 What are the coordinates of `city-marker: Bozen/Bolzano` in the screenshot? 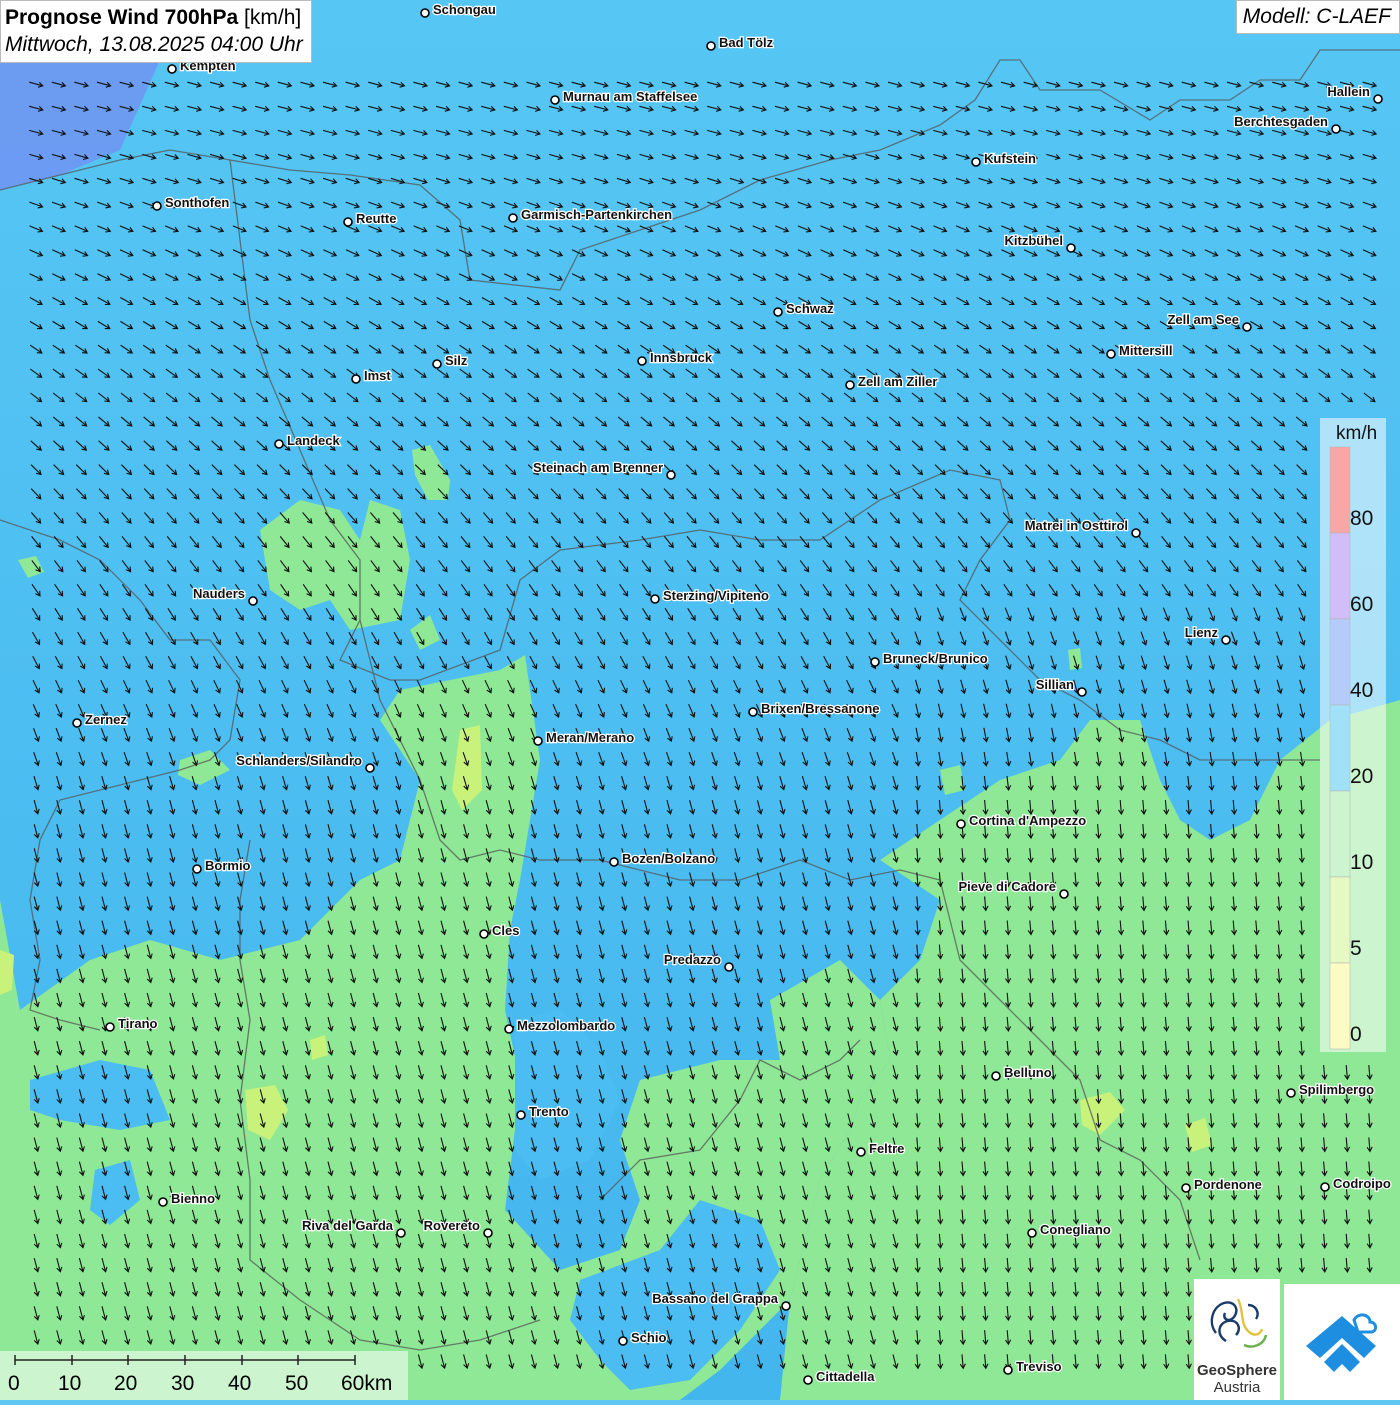 It's located at (662, 858).